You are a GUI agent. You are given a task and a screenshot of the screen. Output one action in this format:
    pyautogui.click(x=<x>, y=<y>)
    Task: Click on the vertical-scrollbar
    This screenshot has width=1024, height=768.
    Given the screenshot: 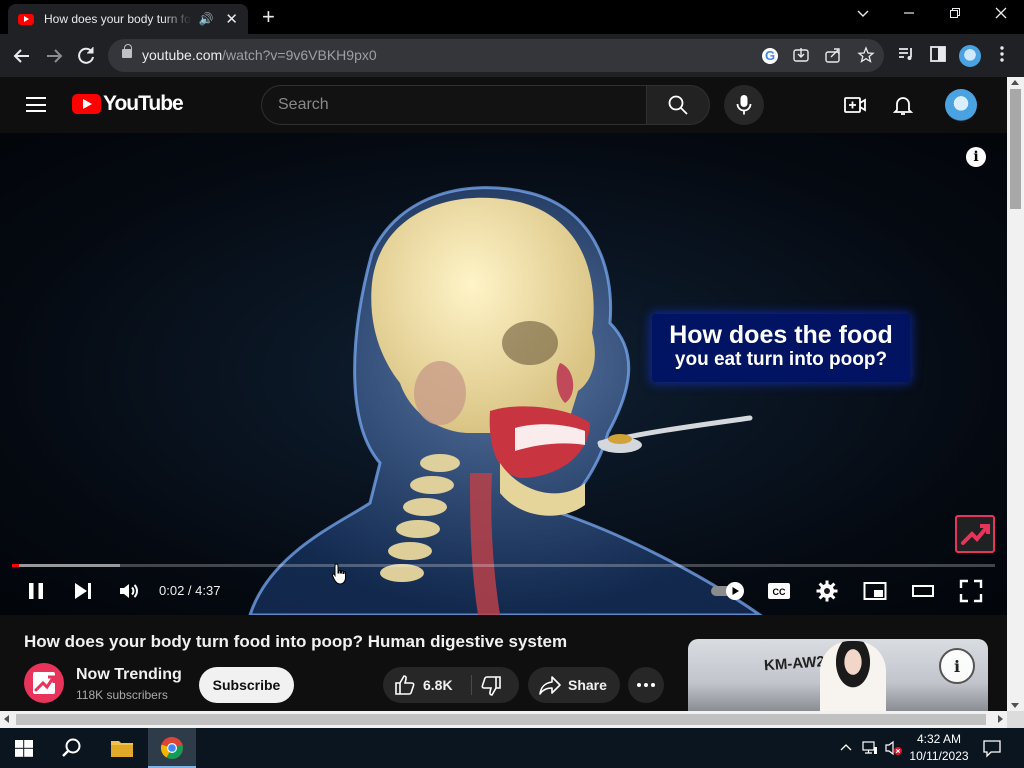 What is the action you would take?
    pyautogui.click(x=1015, y=394)
    